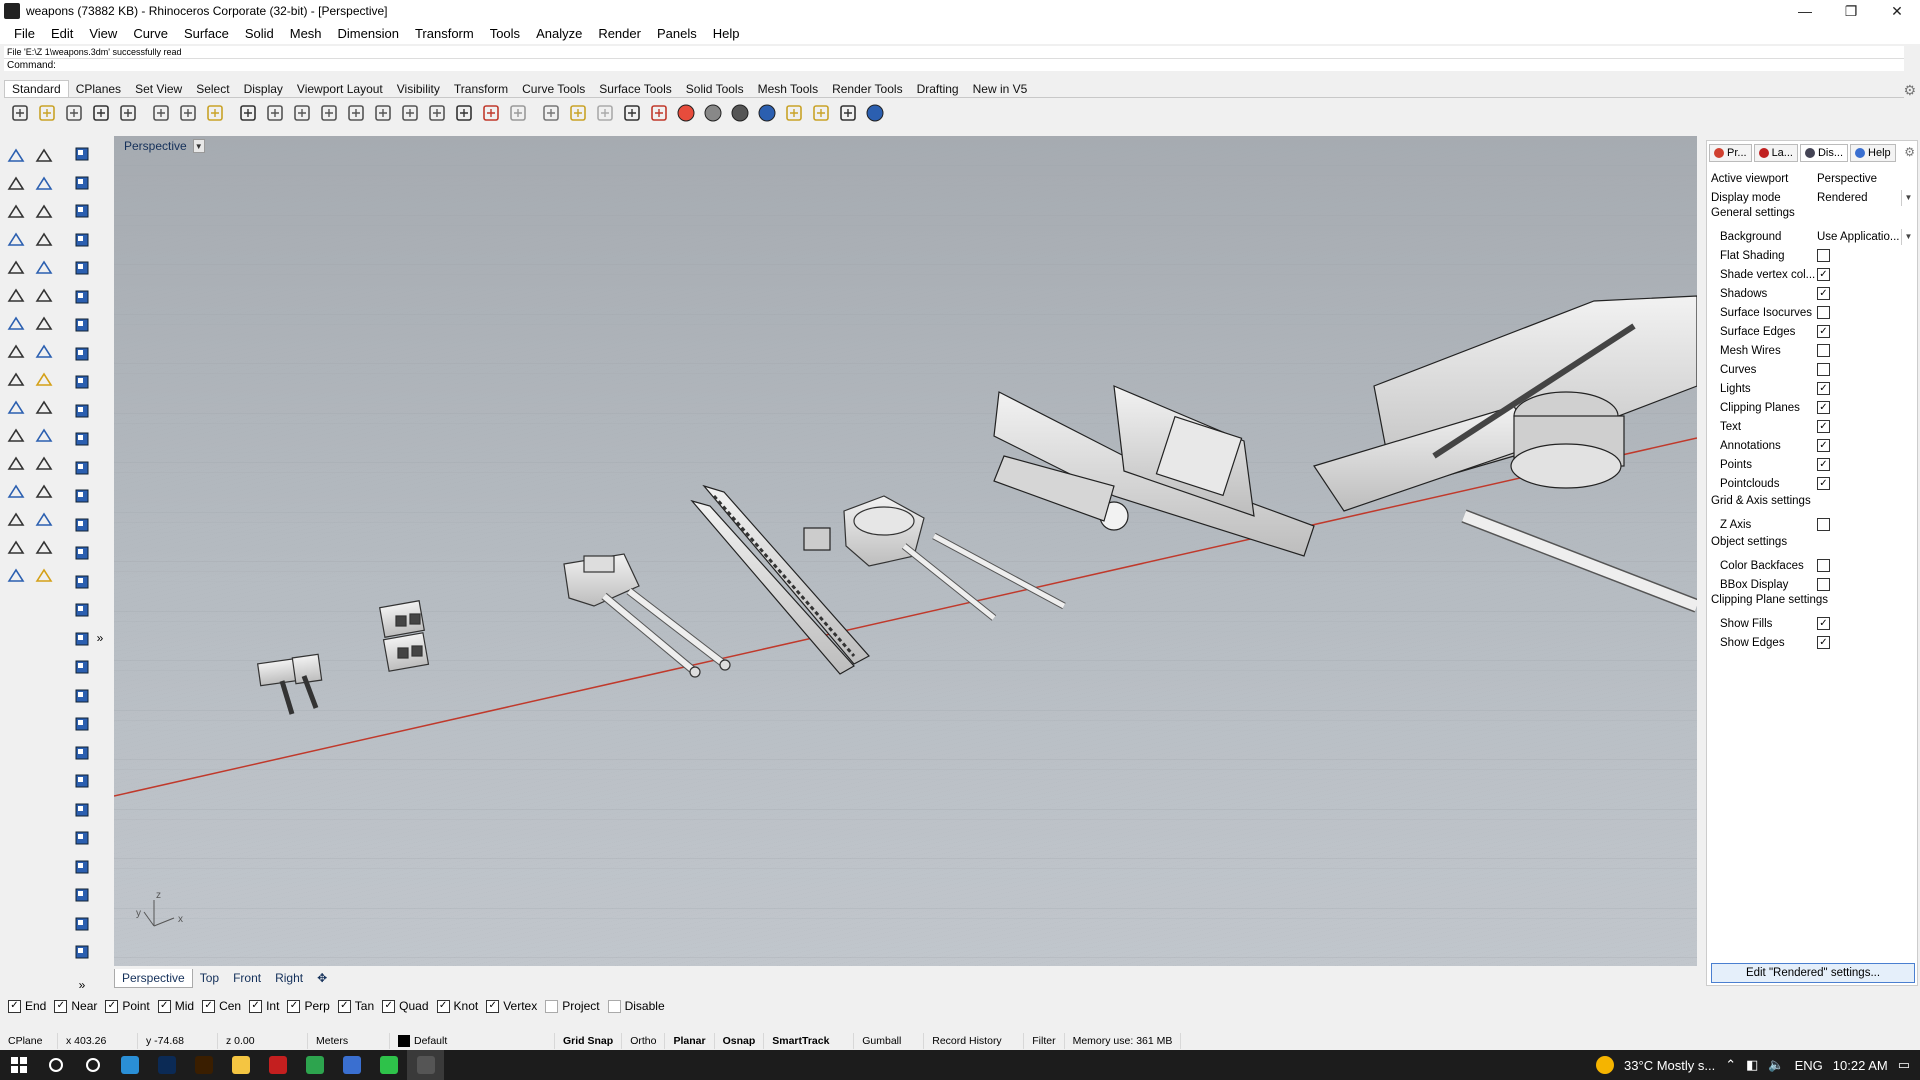 The height and width of the screenshot is (1080, 1920). Describe the element at coordinates (388, 1065) in the screenshot. I see `line-icon` at that location.